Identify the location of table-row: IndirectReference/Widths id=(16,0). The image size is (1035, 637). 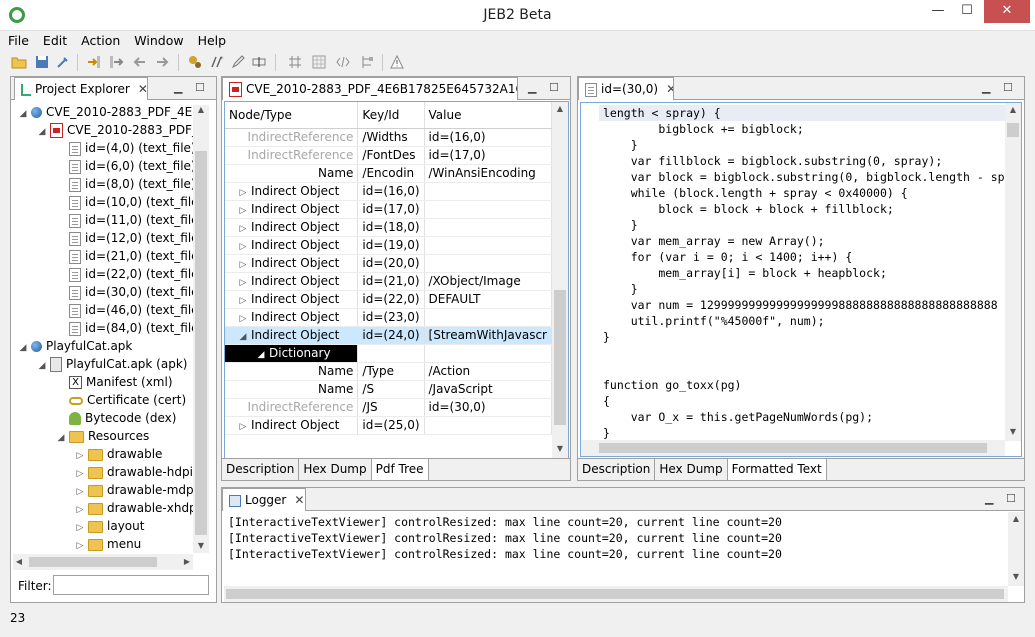
(389, 137).